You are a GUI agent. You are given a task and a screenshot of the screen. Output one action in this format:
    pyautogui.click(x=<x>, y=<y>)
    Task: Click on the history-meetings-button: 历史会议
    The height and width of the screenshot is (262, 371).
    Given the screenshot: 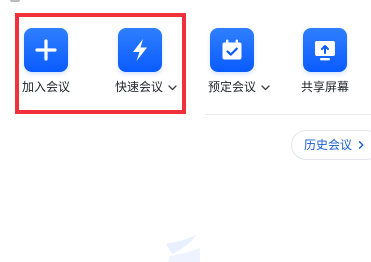 What is the action you would take?
    pyautogui.click(x=331, y=145)
    